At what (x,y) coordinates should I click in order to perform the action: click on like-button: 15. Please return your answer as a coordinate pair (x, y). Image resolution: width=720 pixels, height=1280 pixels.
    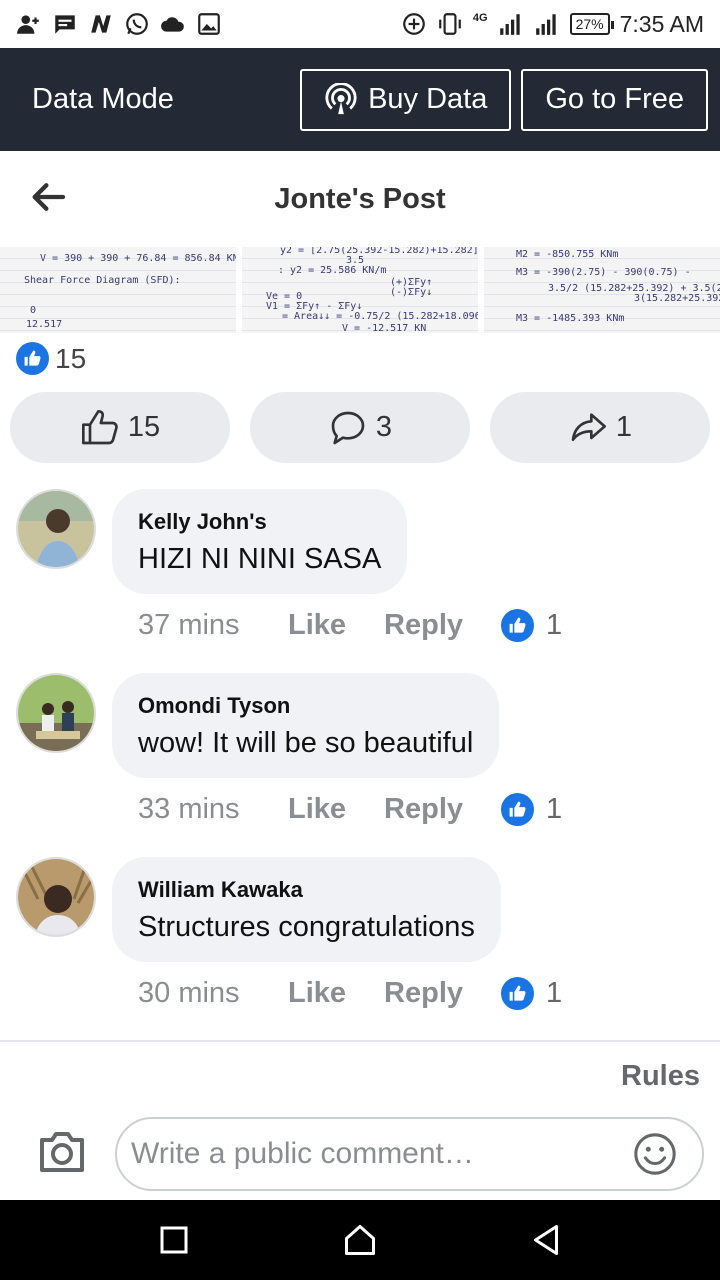
    Looking at the image, I should click on (120, 427).